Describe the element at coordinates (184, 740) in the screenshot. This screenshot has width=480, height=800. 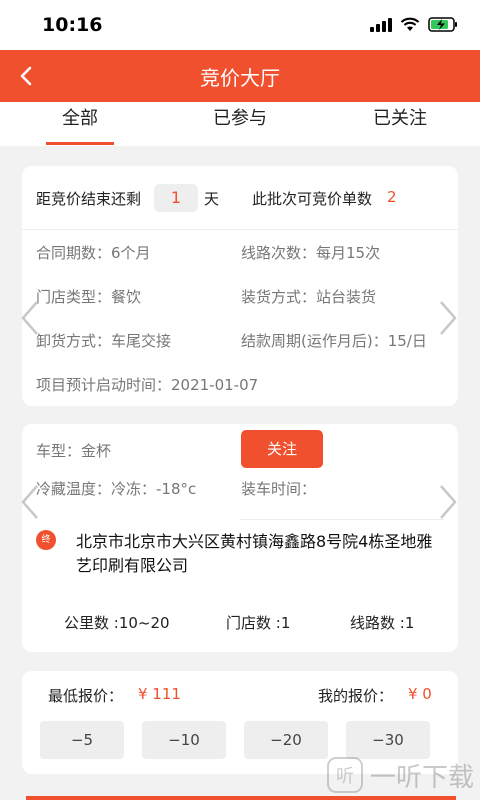
I see `decrease-10-button: −10` at that location.